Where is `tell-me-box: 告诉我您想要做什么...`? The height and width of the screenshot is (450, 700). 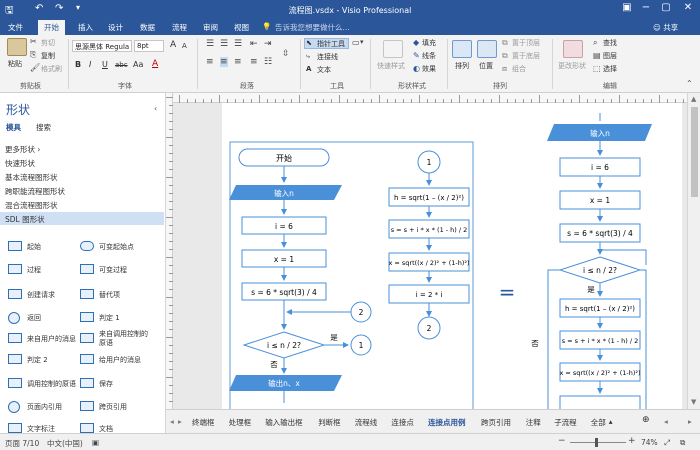 tell-me-box: 告诉我您想要做什么... is located at coordinates (312, 27).